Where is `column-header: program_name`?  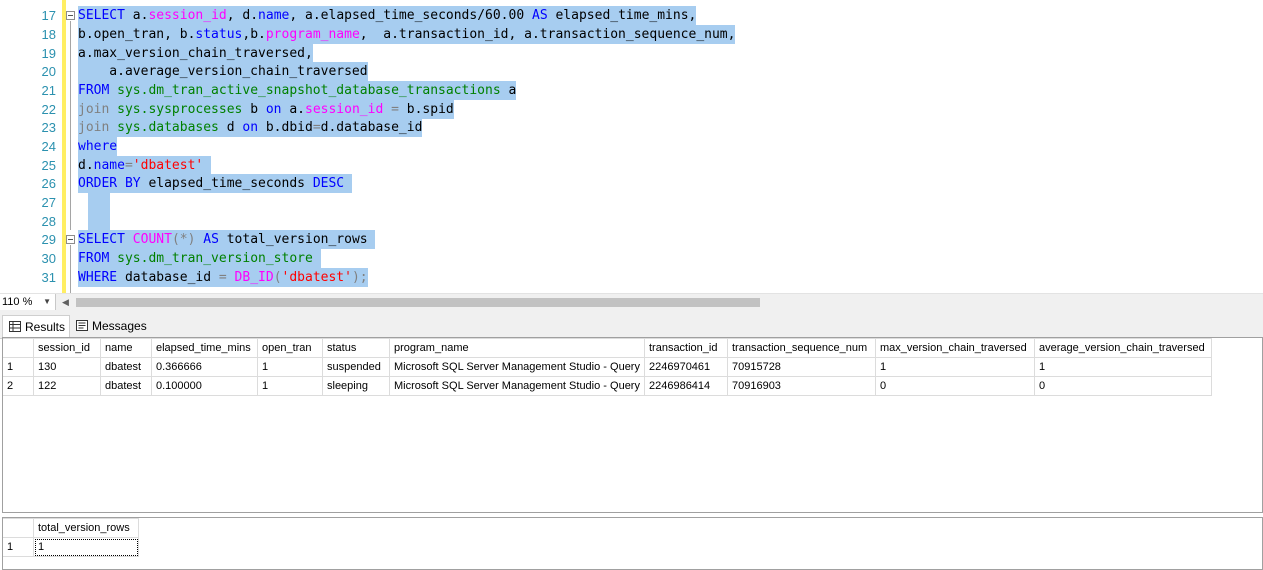
column-header: program_name is located at coordinates (517, 348).